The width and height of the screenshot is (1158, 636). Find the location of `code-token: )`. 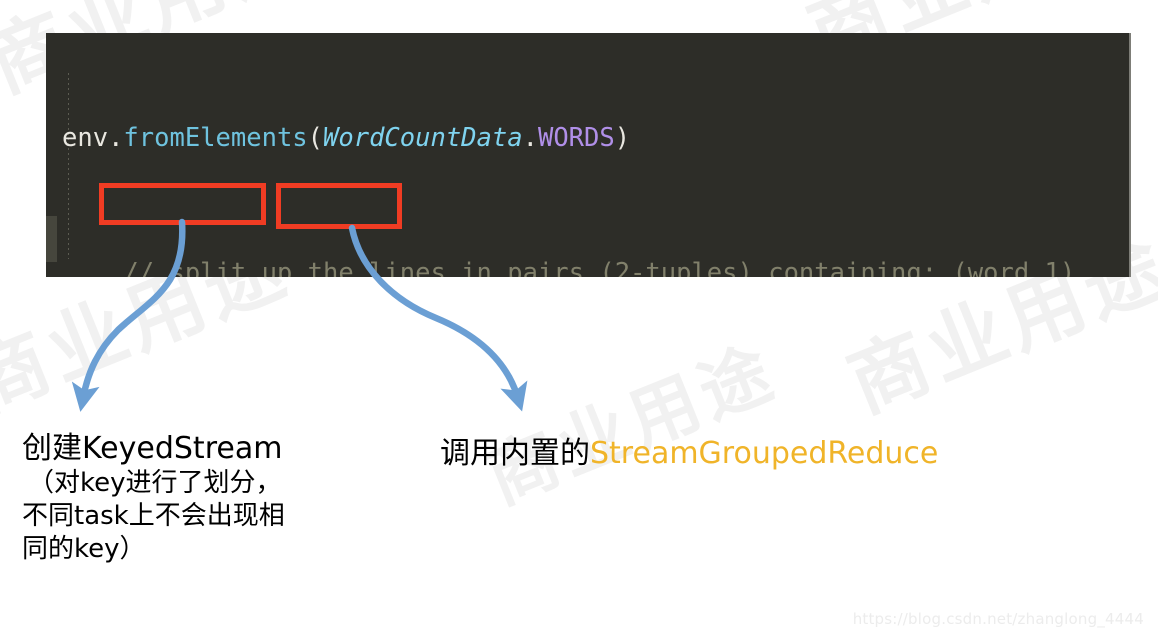

code-token: ) is located at coordinates (622, 138).